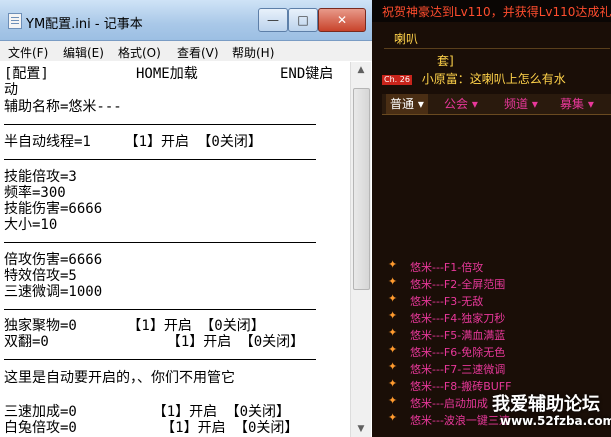 The image size is (611, 437). I want to click on list-item: 悠米---F7-三速微调, so click(497, 368).